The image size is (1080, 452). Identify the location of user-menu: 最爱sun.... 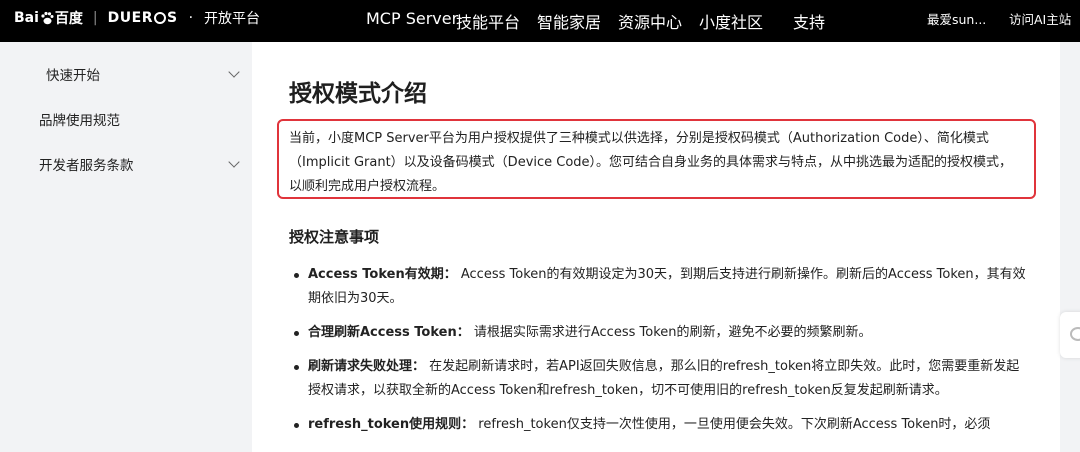
(956, 18).